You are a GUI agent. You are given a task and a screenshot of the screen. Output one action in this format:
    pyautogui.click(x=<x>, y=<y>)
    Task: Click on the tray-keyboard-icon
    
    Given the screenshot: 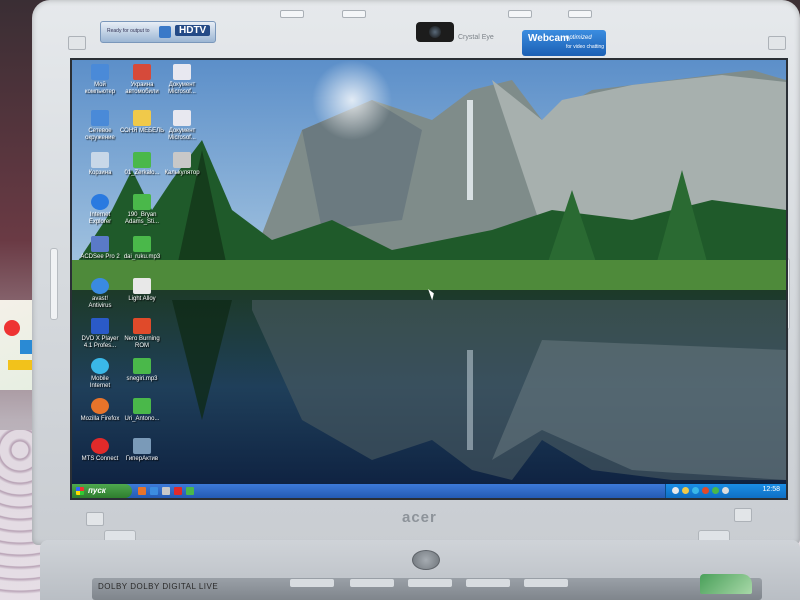 What is the action you would take?
    pyautogui.click(x=725, y=490)
    